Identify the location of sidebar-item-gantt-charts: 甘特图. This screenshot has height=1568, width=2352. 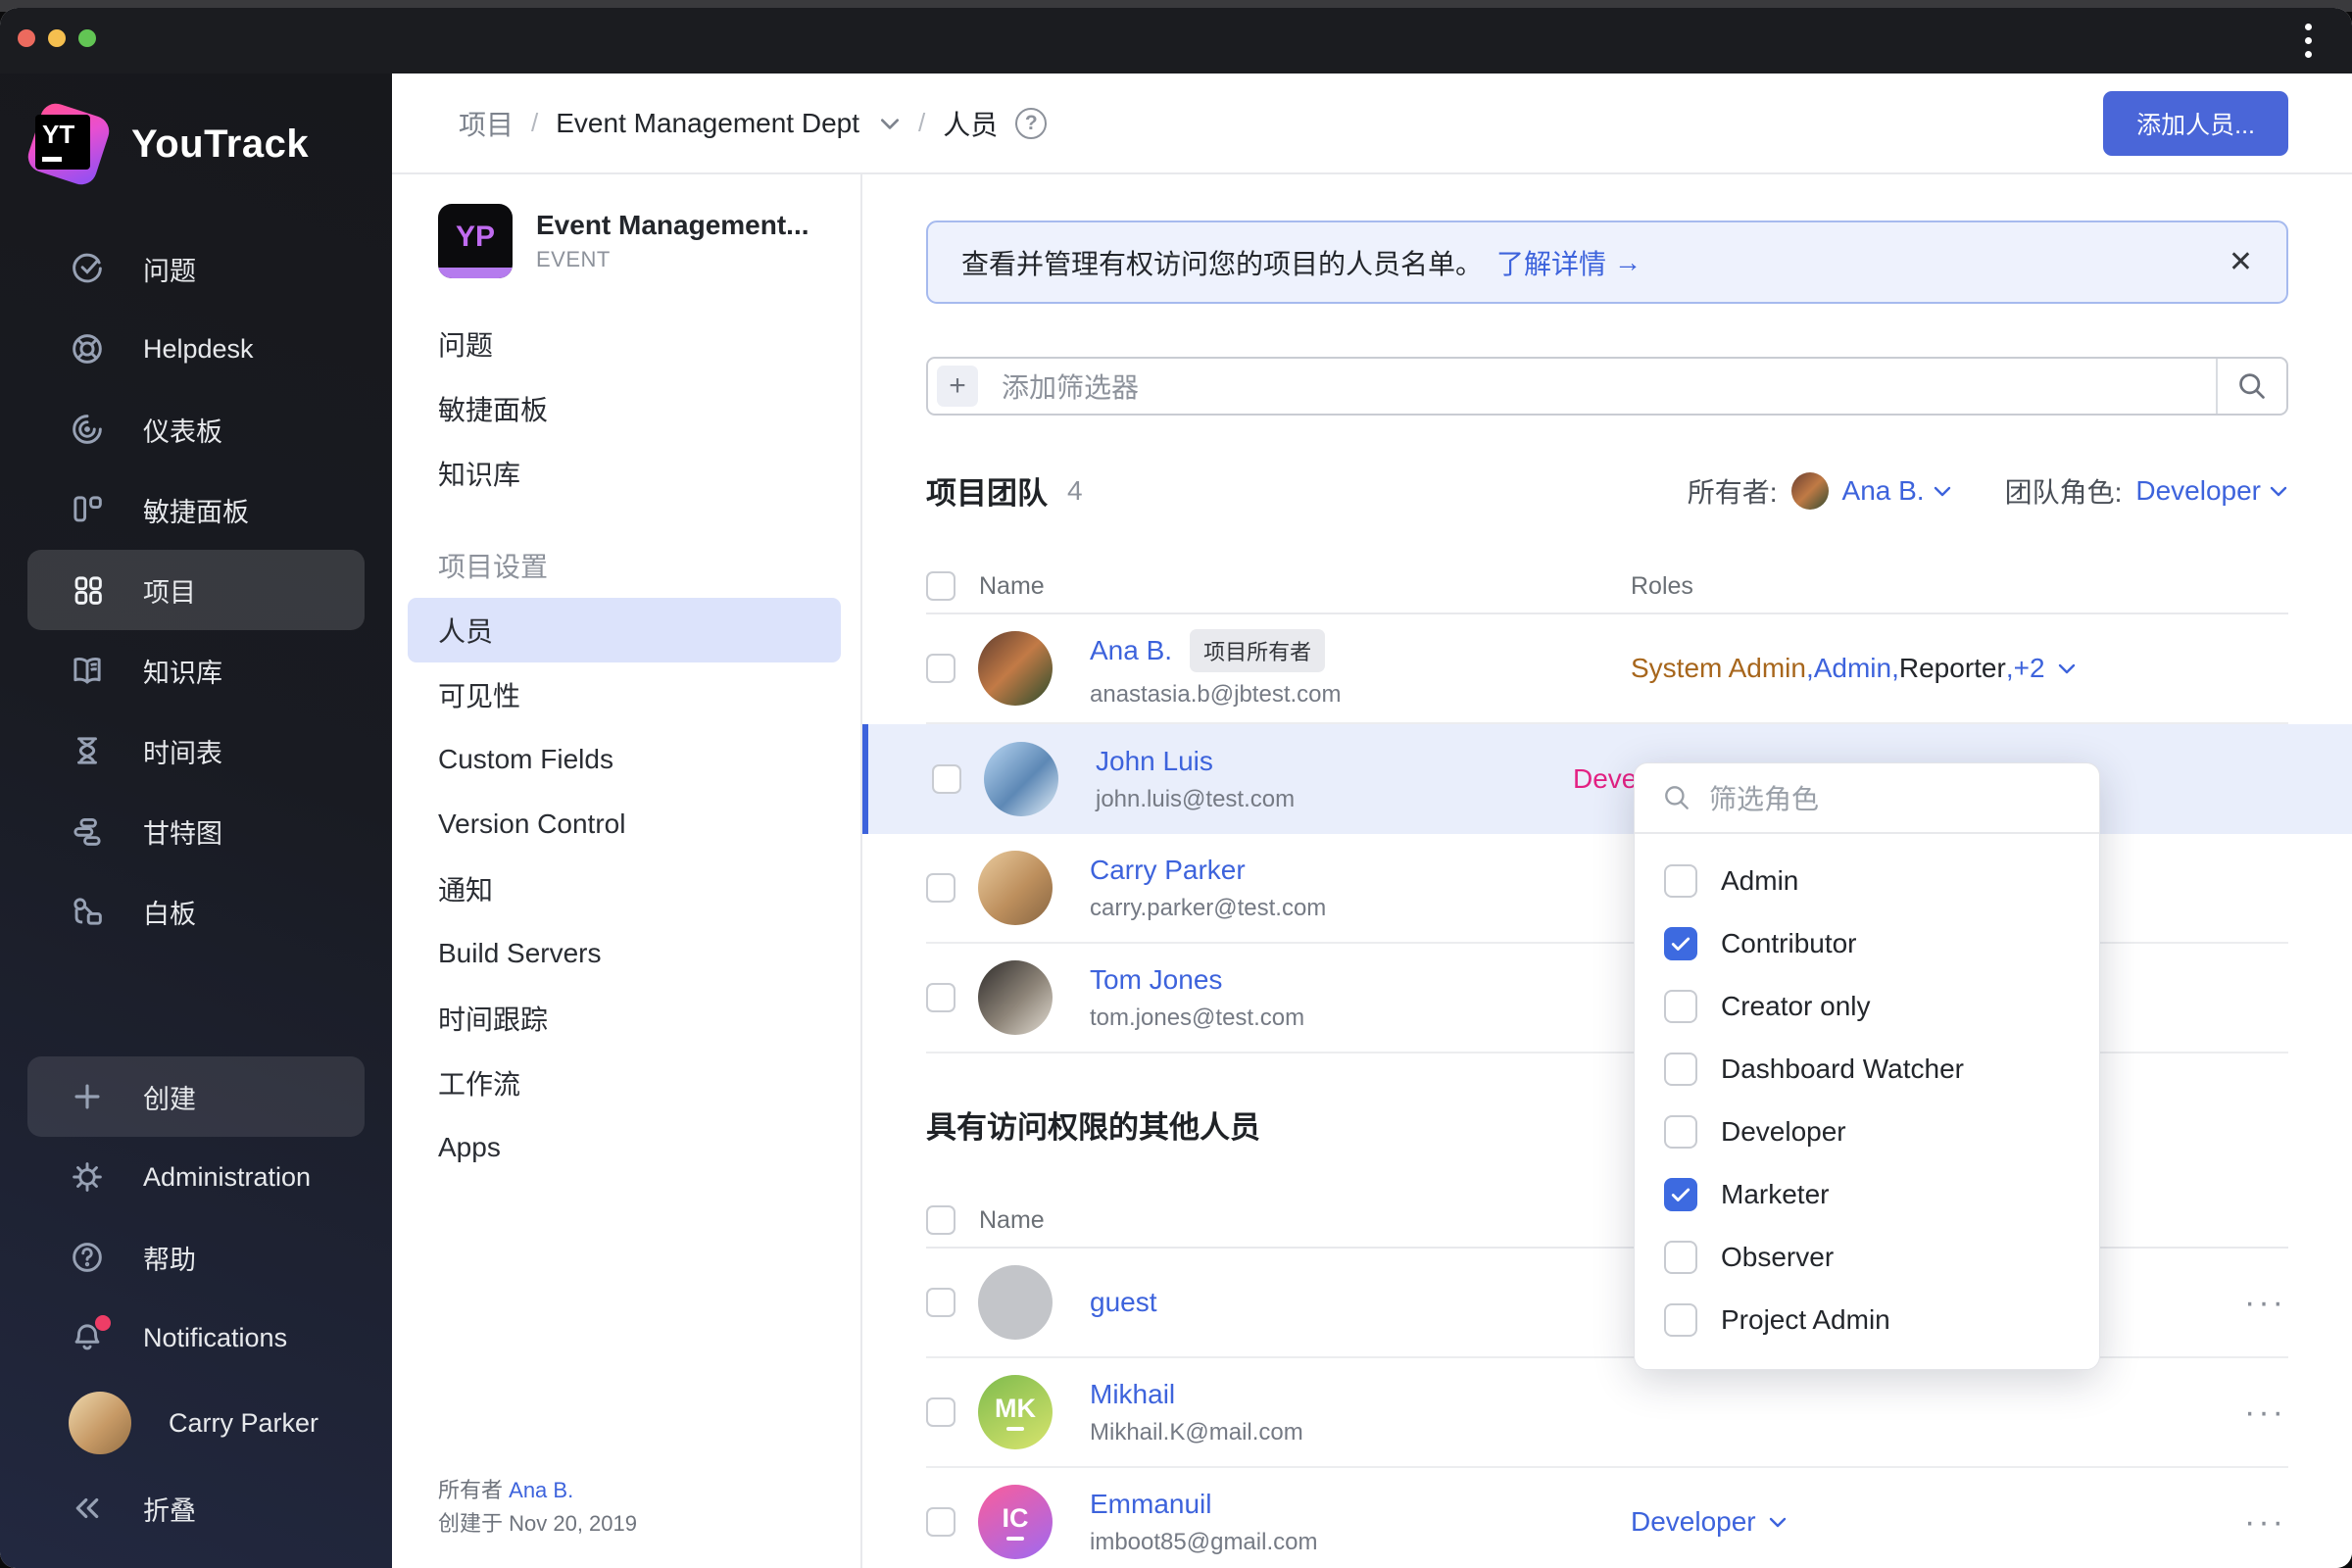
(196, 831).